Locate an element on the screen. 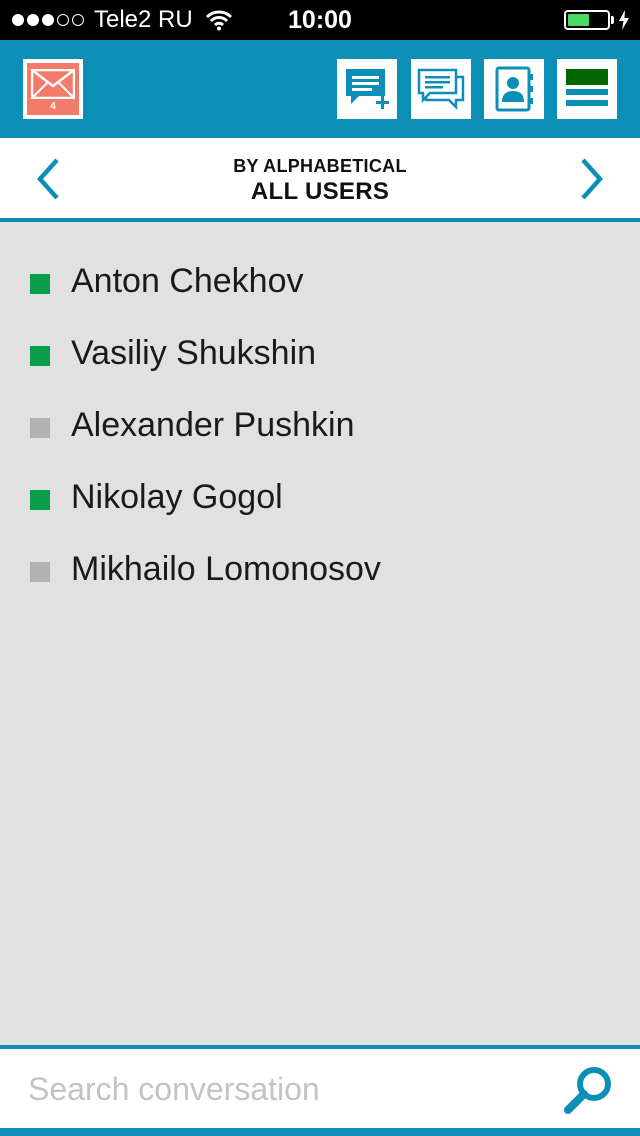 The height and width of the screenshot is (1136, 640). user-list-item: Mikhailo Lomonosov is located at coordinates (320, 570).